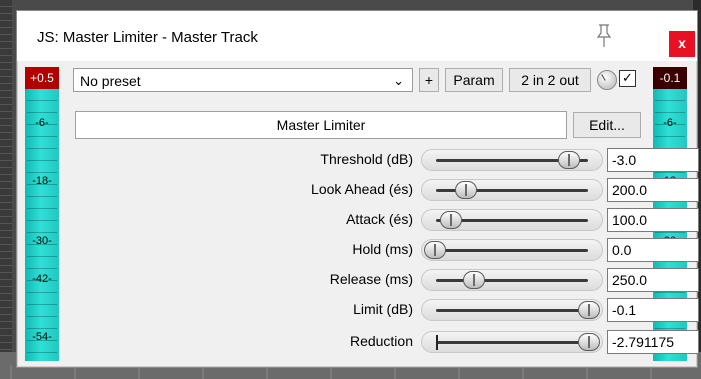  I want to click on slider-row-release: Release (ms) 250.0, so click(387, 280).